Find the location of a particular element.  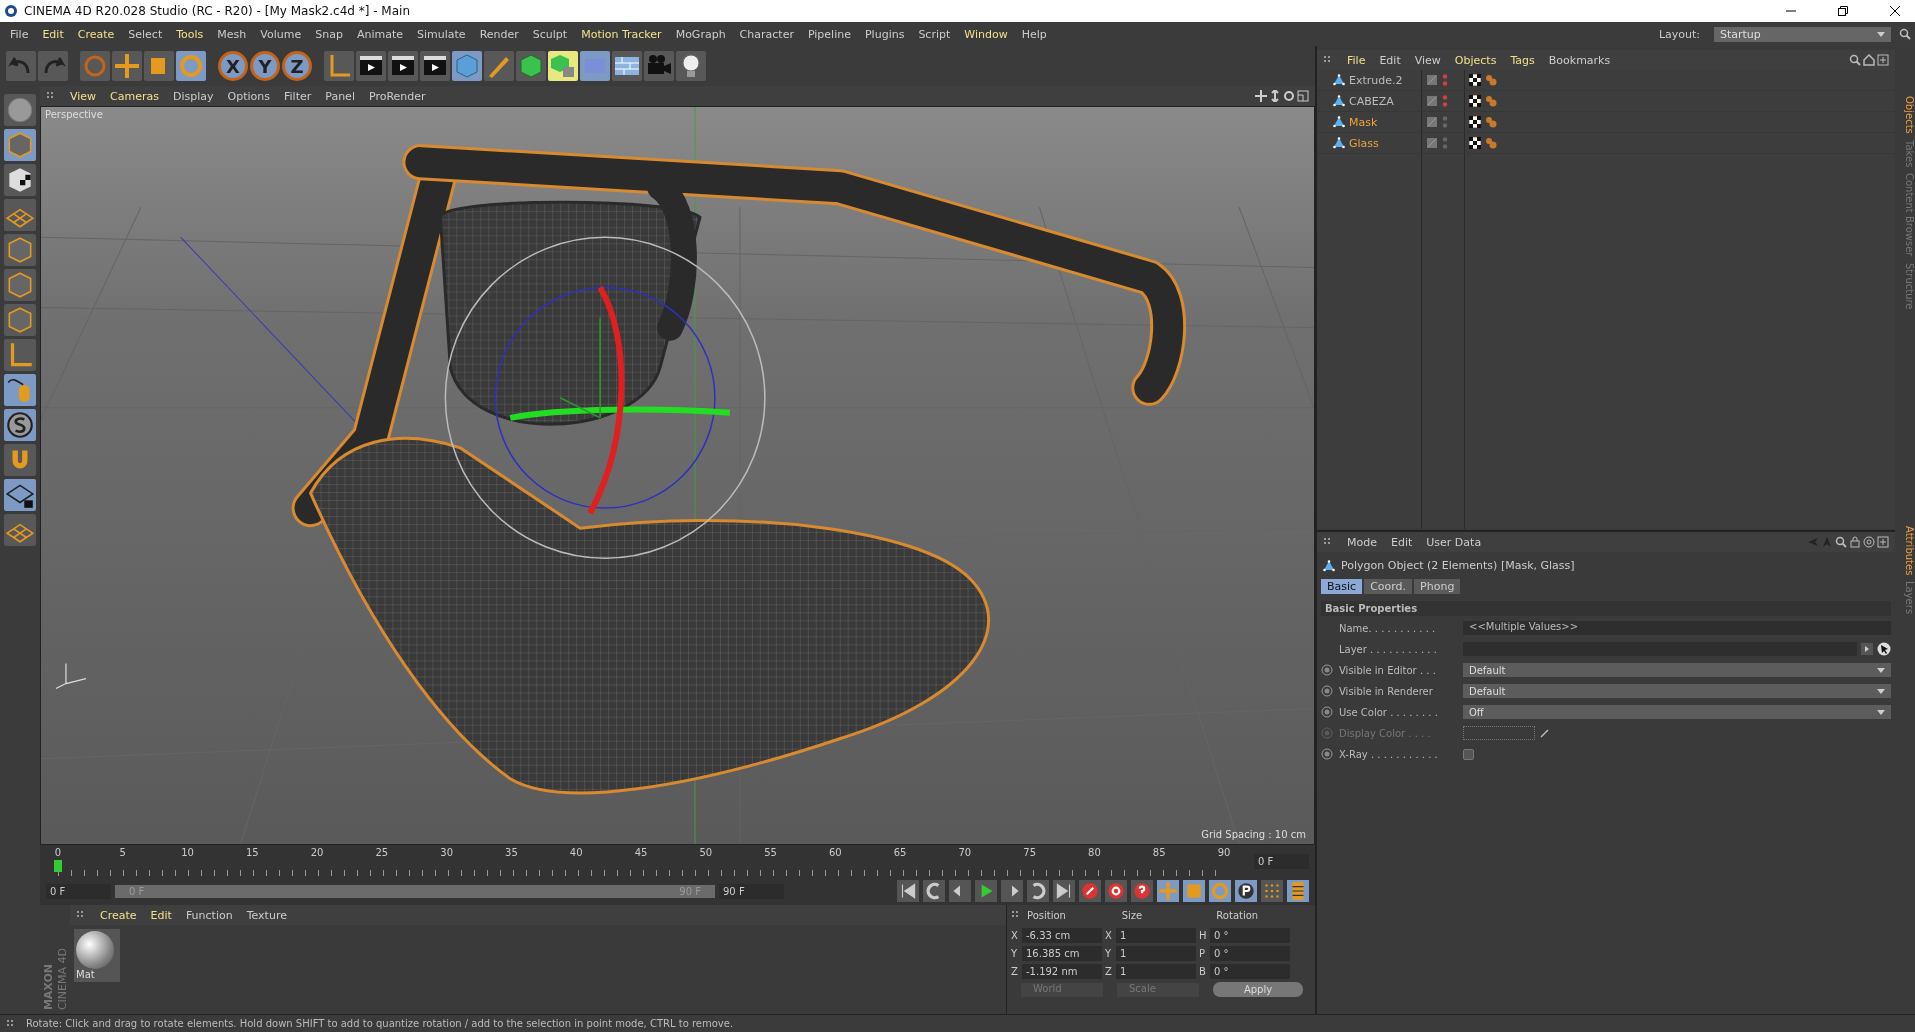

menu-item: Create is located at coordinates (96, 34).